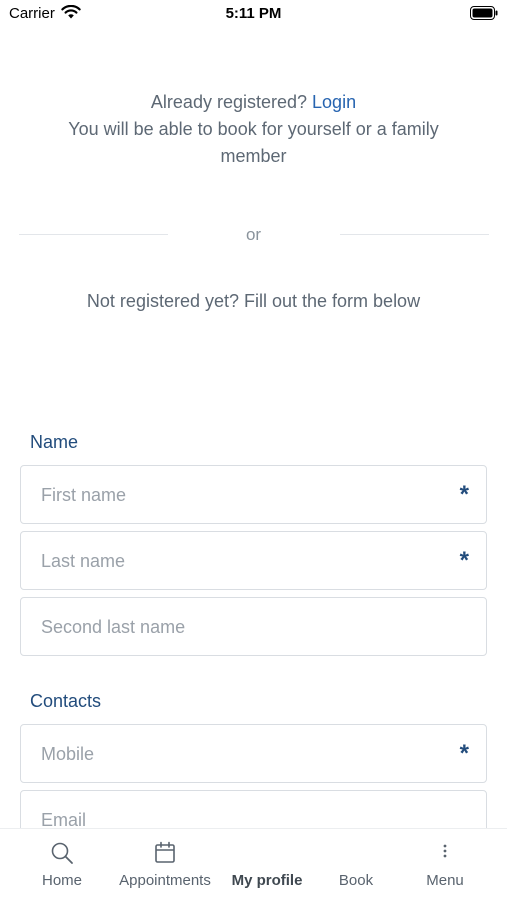 Image resolution: width=507 pixels, height=900 pixels. What do you see at coordinates (84, 495) in the screenshot?
I see `first-name-placeholder: First name` at bounding box center [84, 495].